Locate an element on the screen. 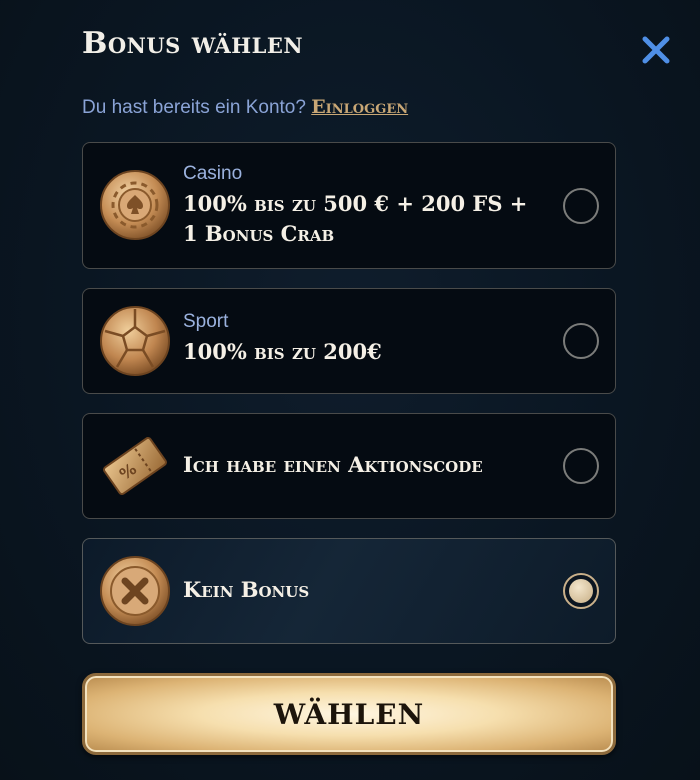 This screenshot has width=700, height=780. bonus-option-sport: Sport 100% bis zu 200€ is located at coordinates (349, 341).